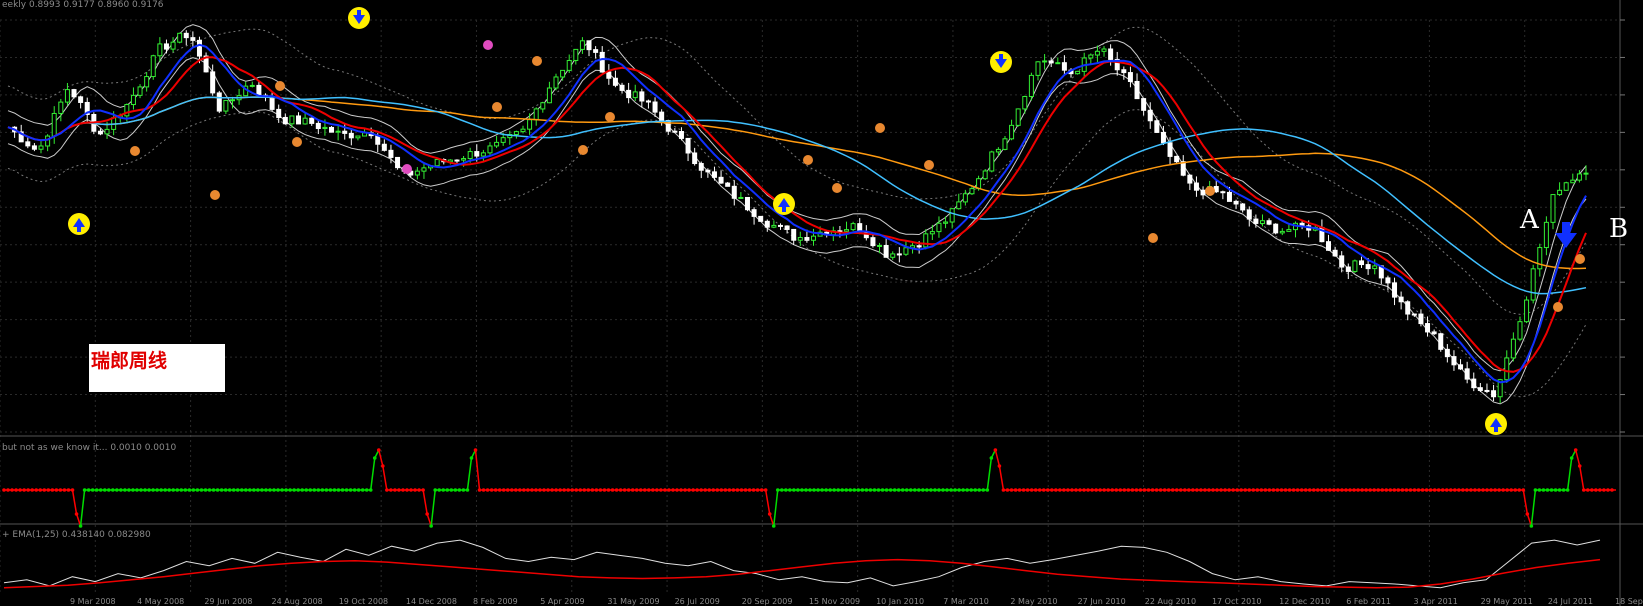 The image size is (1643, 606). I want to click on x-tick-label: 14 Dec 2008, so click(431, 601).